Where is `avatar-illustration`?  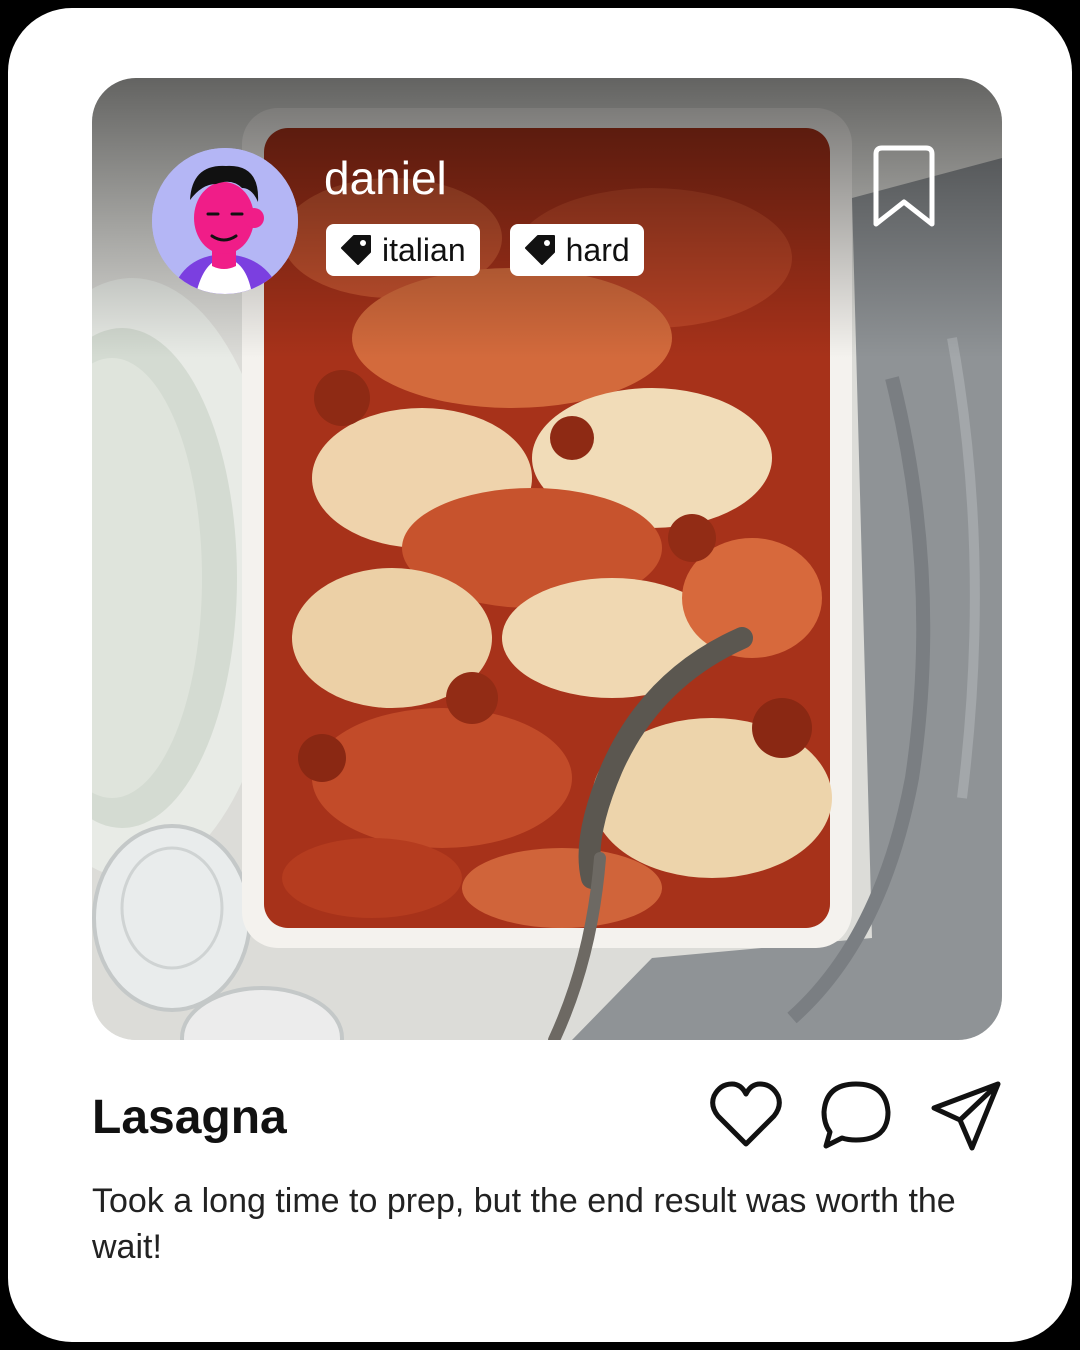 avatar-illustration is located at coordinates (225, 221).